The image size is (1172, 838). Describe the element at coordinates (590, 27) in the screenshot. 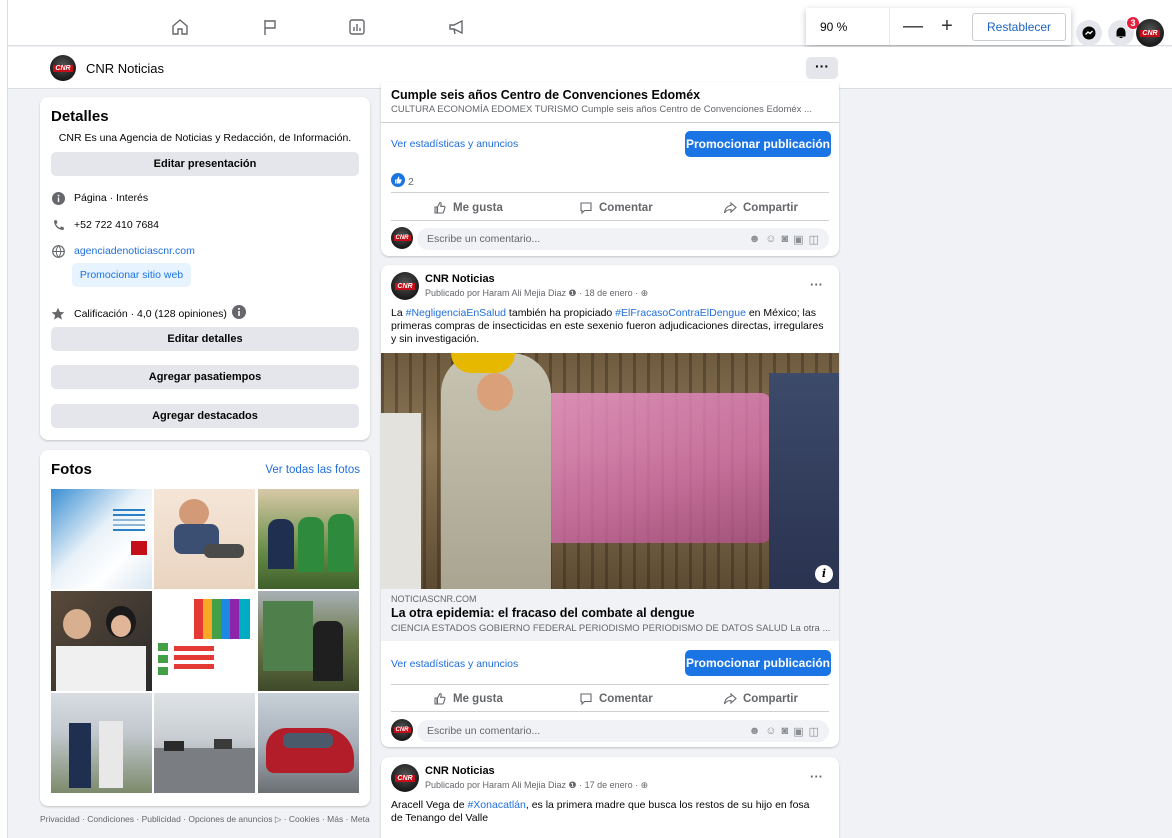

I see `top-navigation-bar: 90 % — + Restablecer 3 CNR` at that location.